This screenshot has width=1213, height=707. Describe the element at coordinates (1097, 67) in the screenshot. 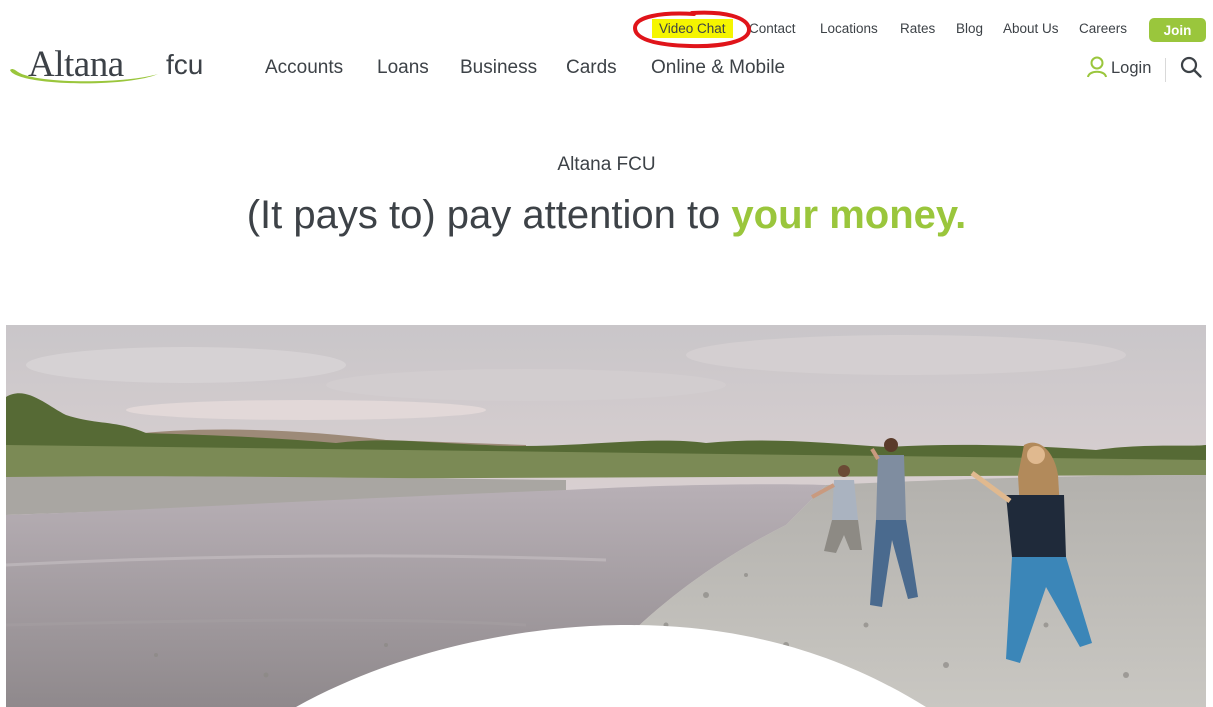

I see `user-icon` at that location.